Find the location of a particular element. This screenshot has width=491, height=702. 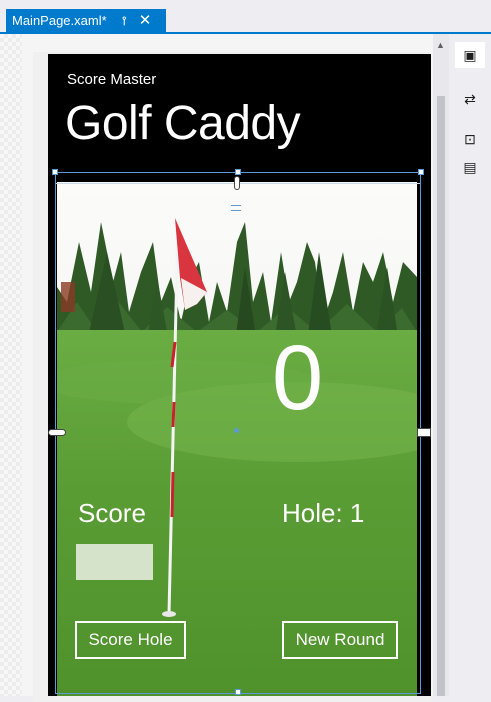

score-total-display: 0 is located at coordinates (298, 378).